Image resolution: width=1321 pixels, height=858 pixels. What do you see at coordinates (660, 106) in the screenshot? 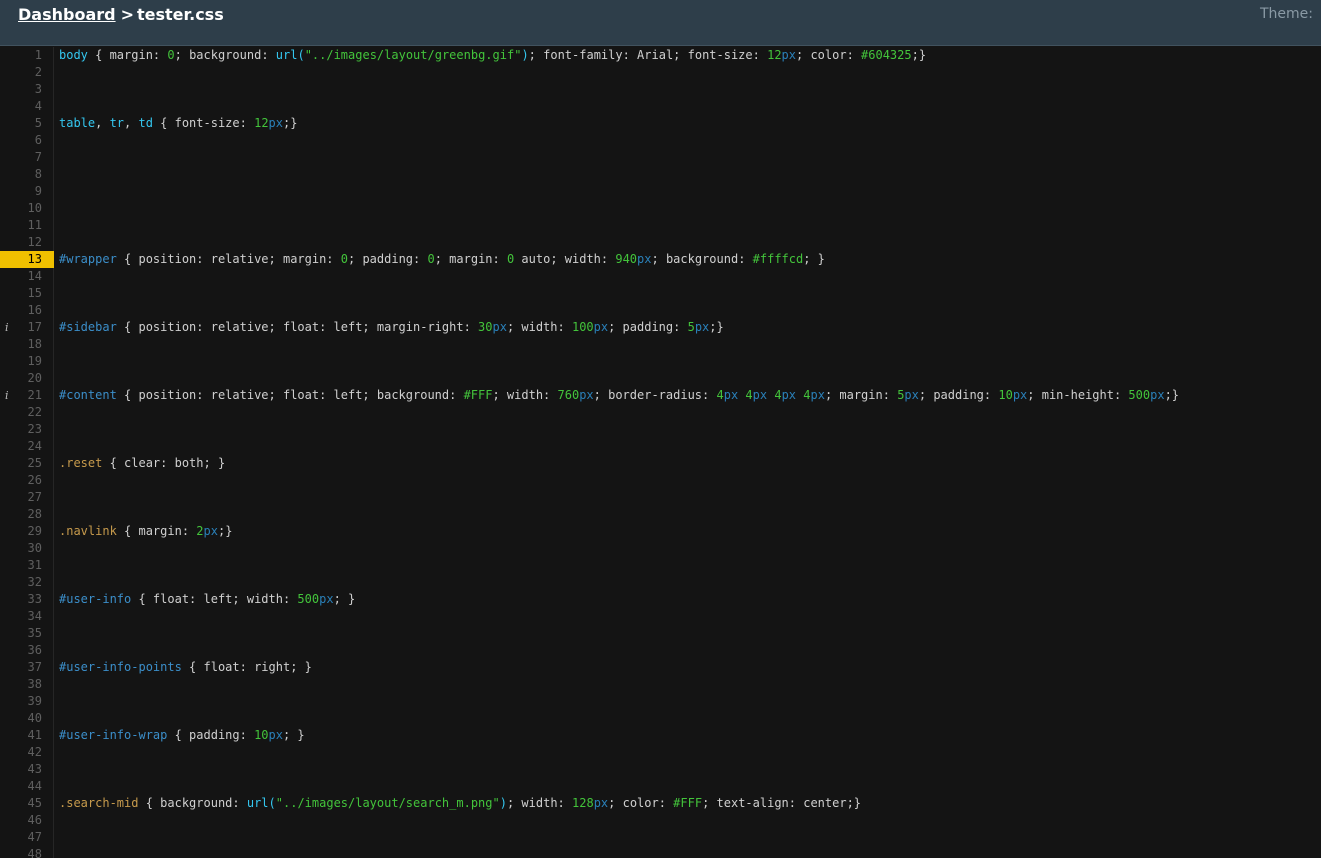
I see `code-line: 4` at bounding box center [660, 106].